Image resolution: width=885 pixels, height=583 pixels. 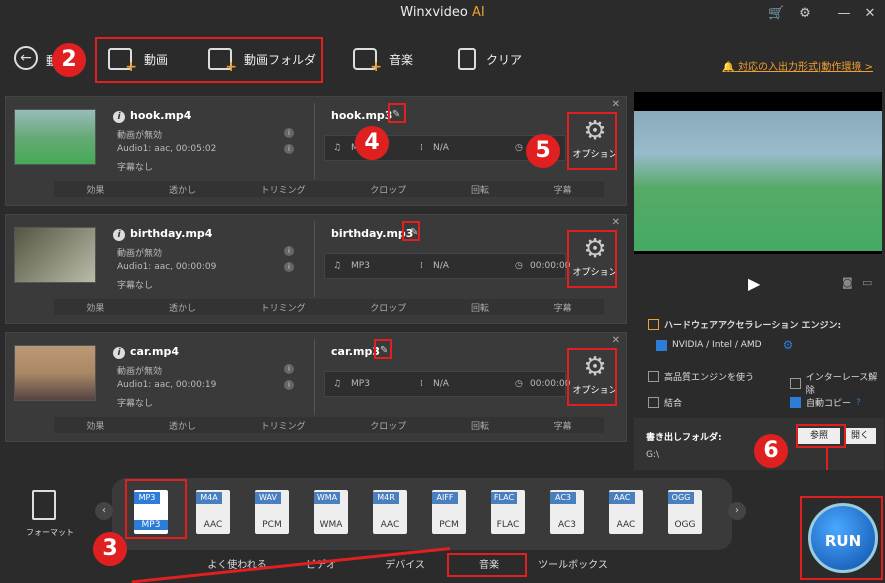 I want to click on preview-image, so click(x=758, y=181).